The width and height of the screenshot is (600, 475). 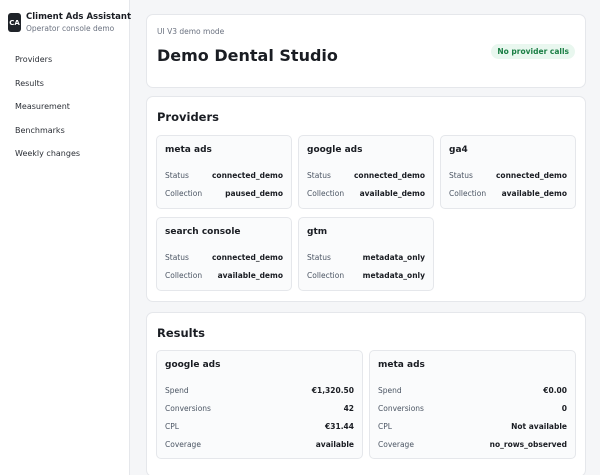 I want to click on providers-title: Providers, so click(x=188, y=117).